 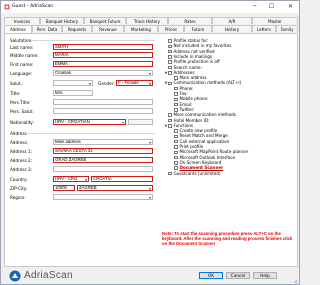 What do you see at coordinates (176, 157) in the screenshot?
I see `outlook-icon` at bounding box center [176, 157].